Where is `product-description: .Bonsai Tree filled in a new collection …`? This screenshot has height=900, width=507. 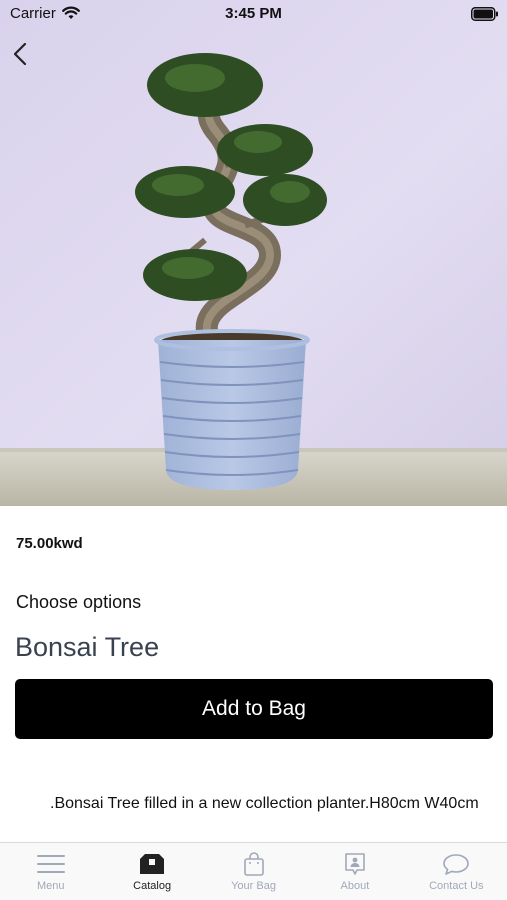
product-description: .Bonsai Tree filled in a new collection … is located at coordinates (264, 803).